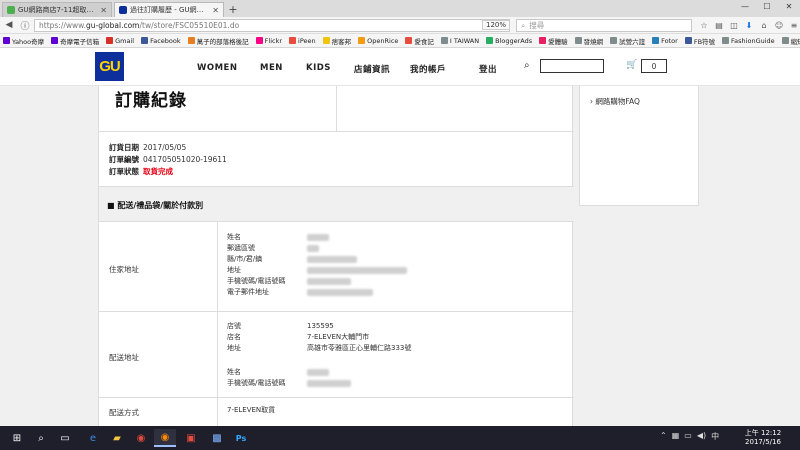 The width and height of the screenshot is (800, 450). I want to click on close-window-icon: ✕, so click(789, 6).